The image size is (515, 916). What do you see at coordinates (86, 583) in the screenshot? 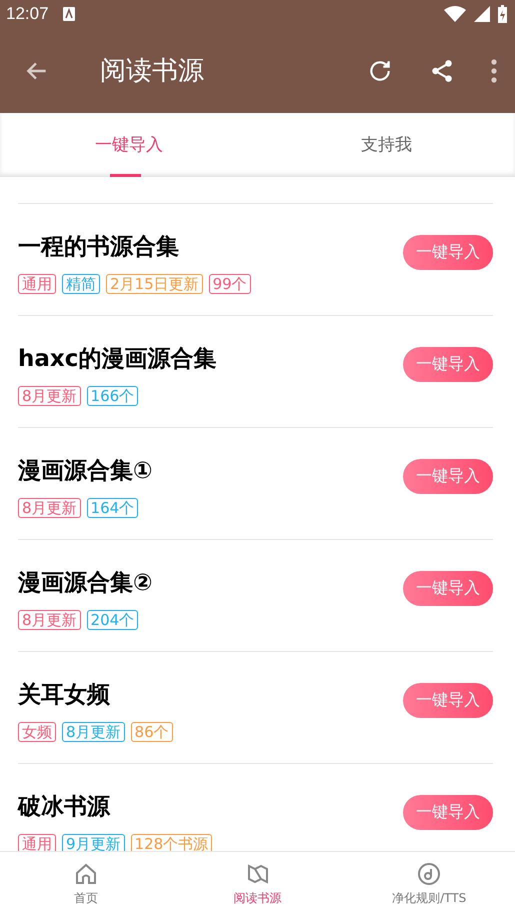
I see `source-title: 漫画源合集②` at bounding box center [86, 583].